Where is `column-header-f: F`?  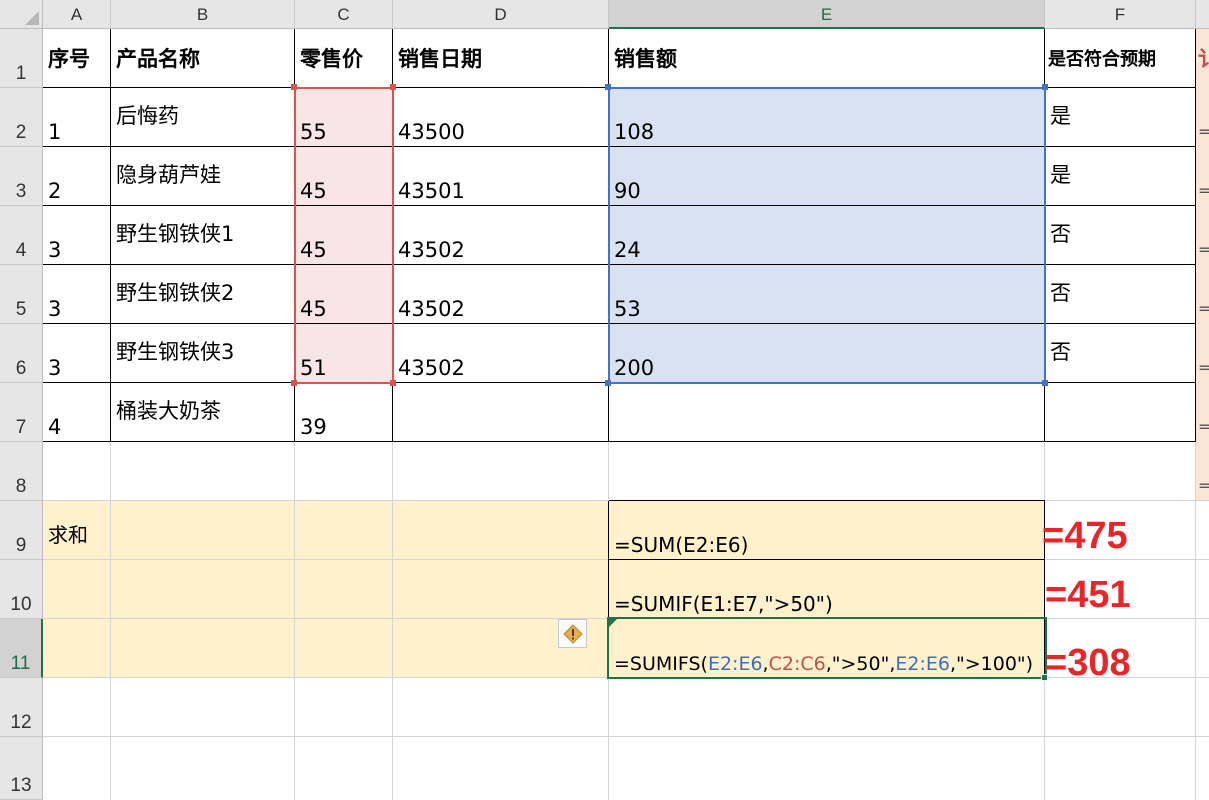 column-header-f: F is located at coordinates (1120, 14).